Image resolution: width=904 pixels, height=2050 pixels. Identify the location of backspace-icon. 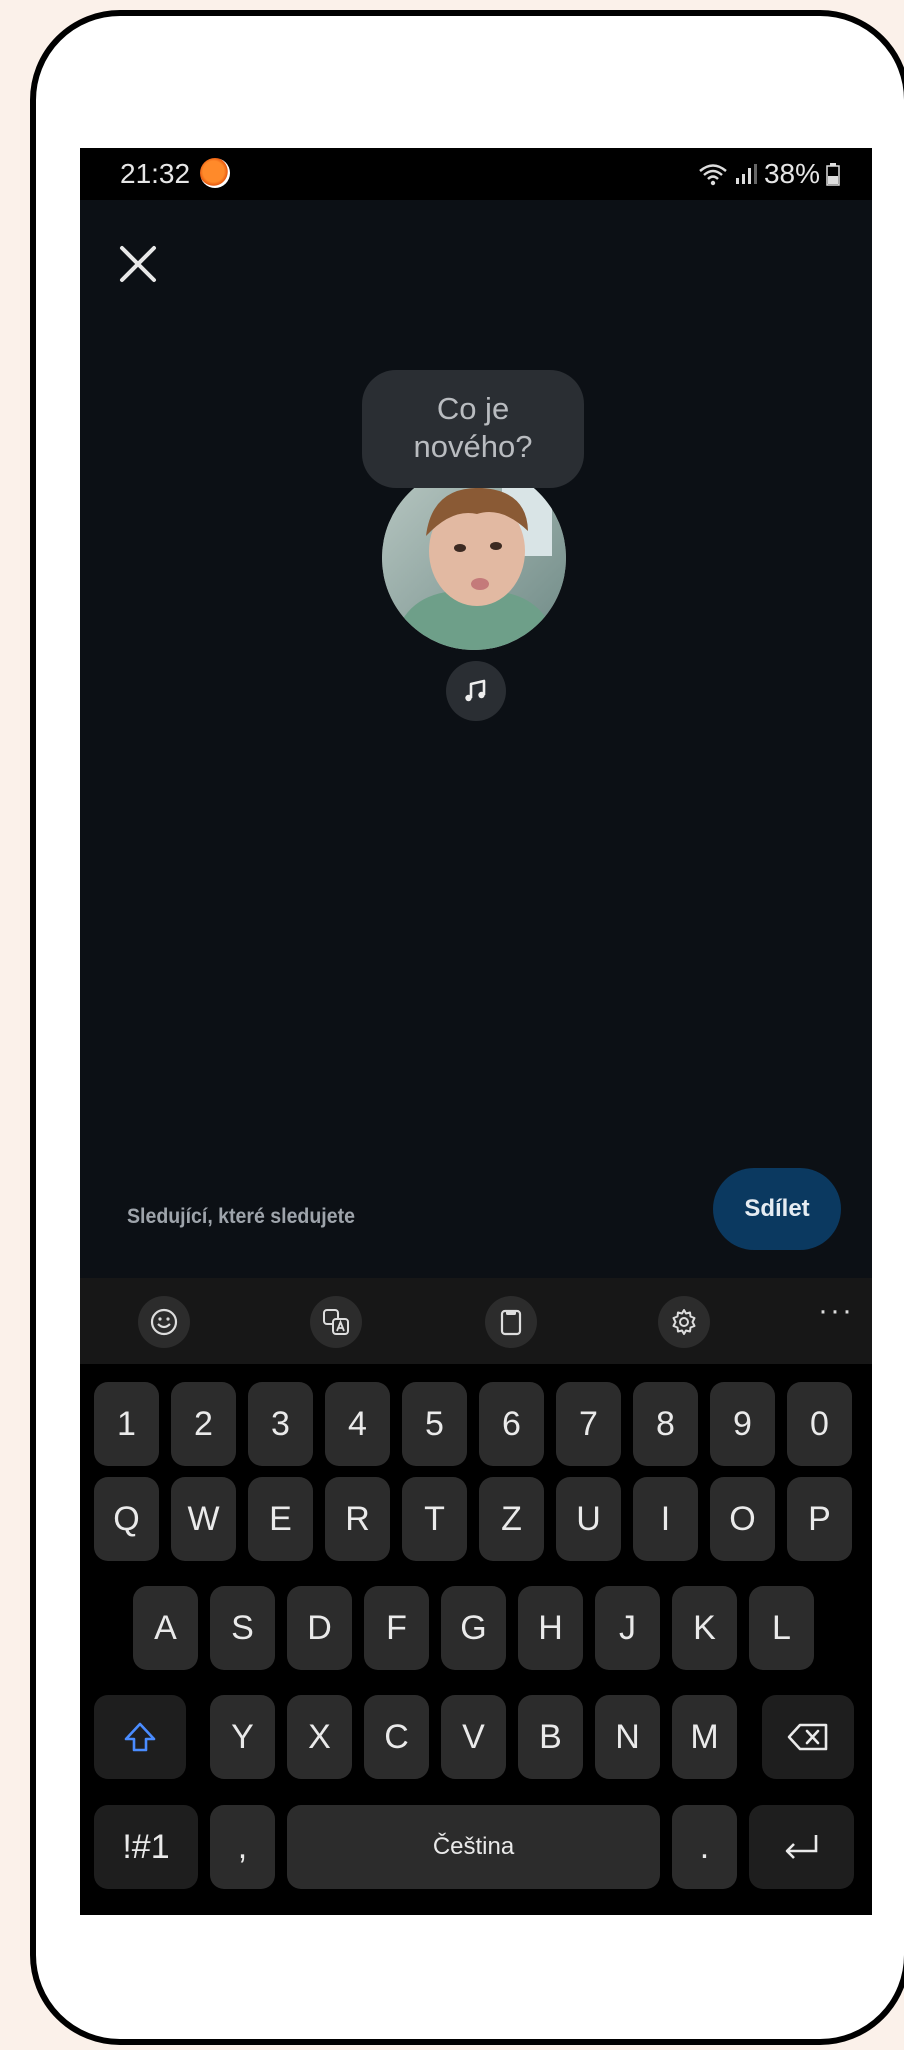
(807, 1737).